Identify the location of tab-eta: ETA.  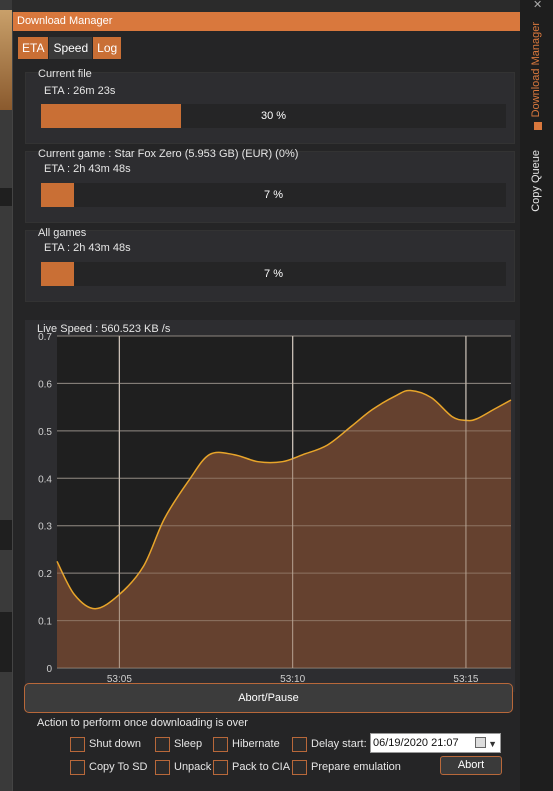
(33, 48).